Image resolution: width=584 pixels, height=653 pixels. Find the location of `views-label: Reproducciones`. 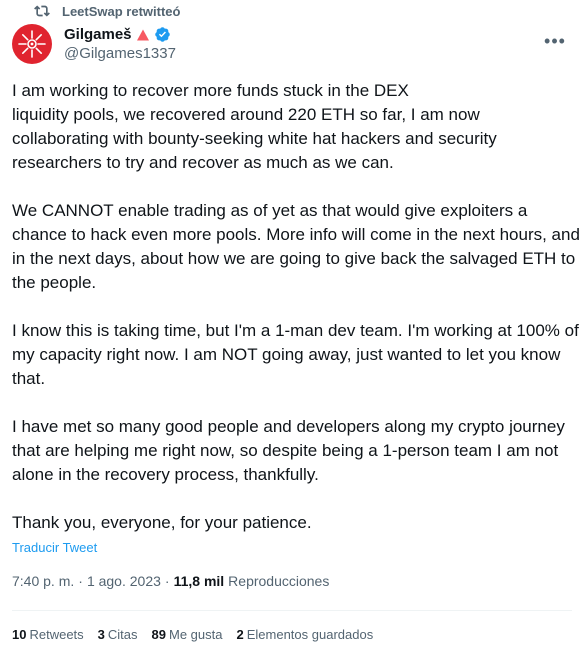

views-label: Reproducciones is located at coordinates (279, 581).